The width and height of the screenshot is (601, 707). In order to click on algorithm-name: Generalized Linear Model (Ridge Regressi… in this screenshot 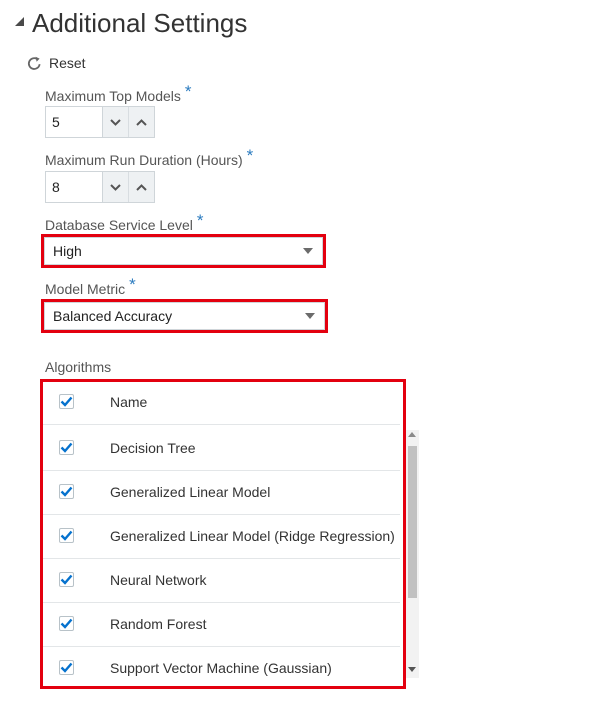, I will do `click(252, 536)`.